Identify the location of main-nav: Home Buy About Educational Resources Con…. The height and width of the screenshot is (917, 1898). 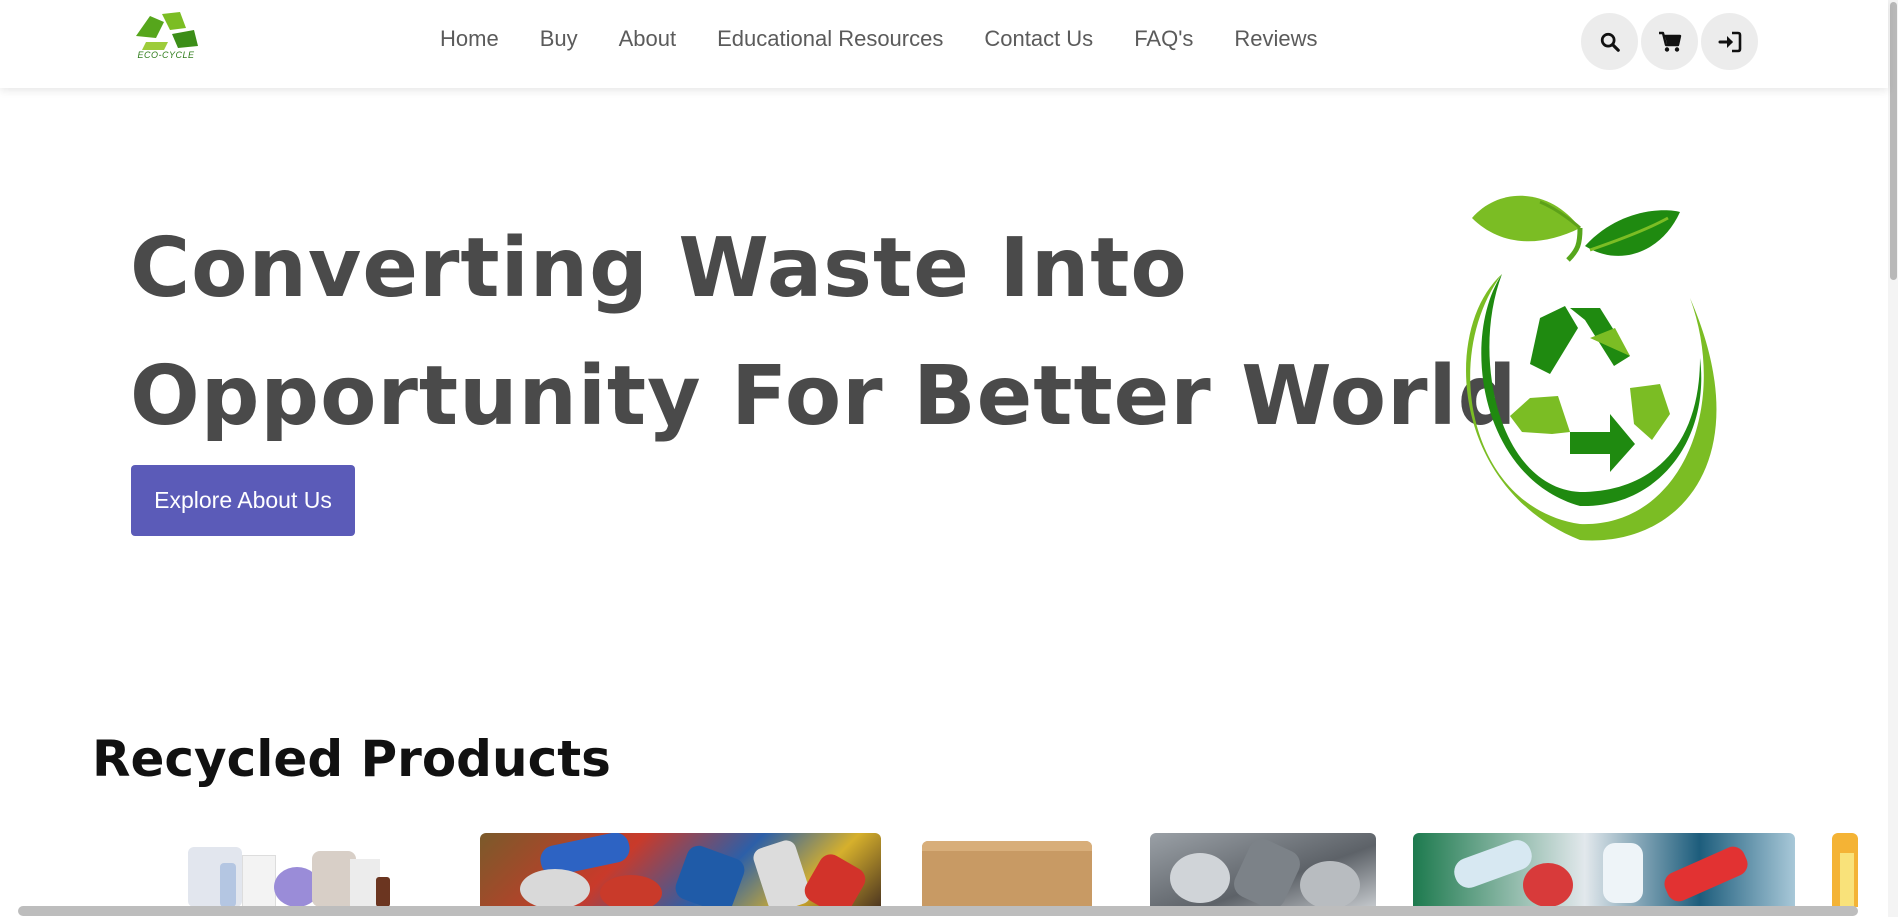
(899, 39).